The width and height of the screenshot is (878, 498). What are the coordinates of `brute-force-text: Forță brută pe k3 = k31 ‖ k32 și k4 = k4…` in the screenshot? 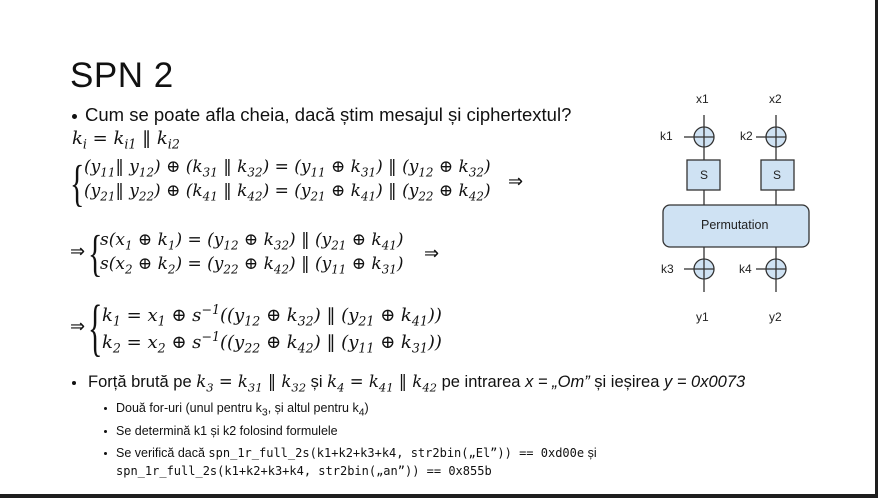 It's located at (417, 383).